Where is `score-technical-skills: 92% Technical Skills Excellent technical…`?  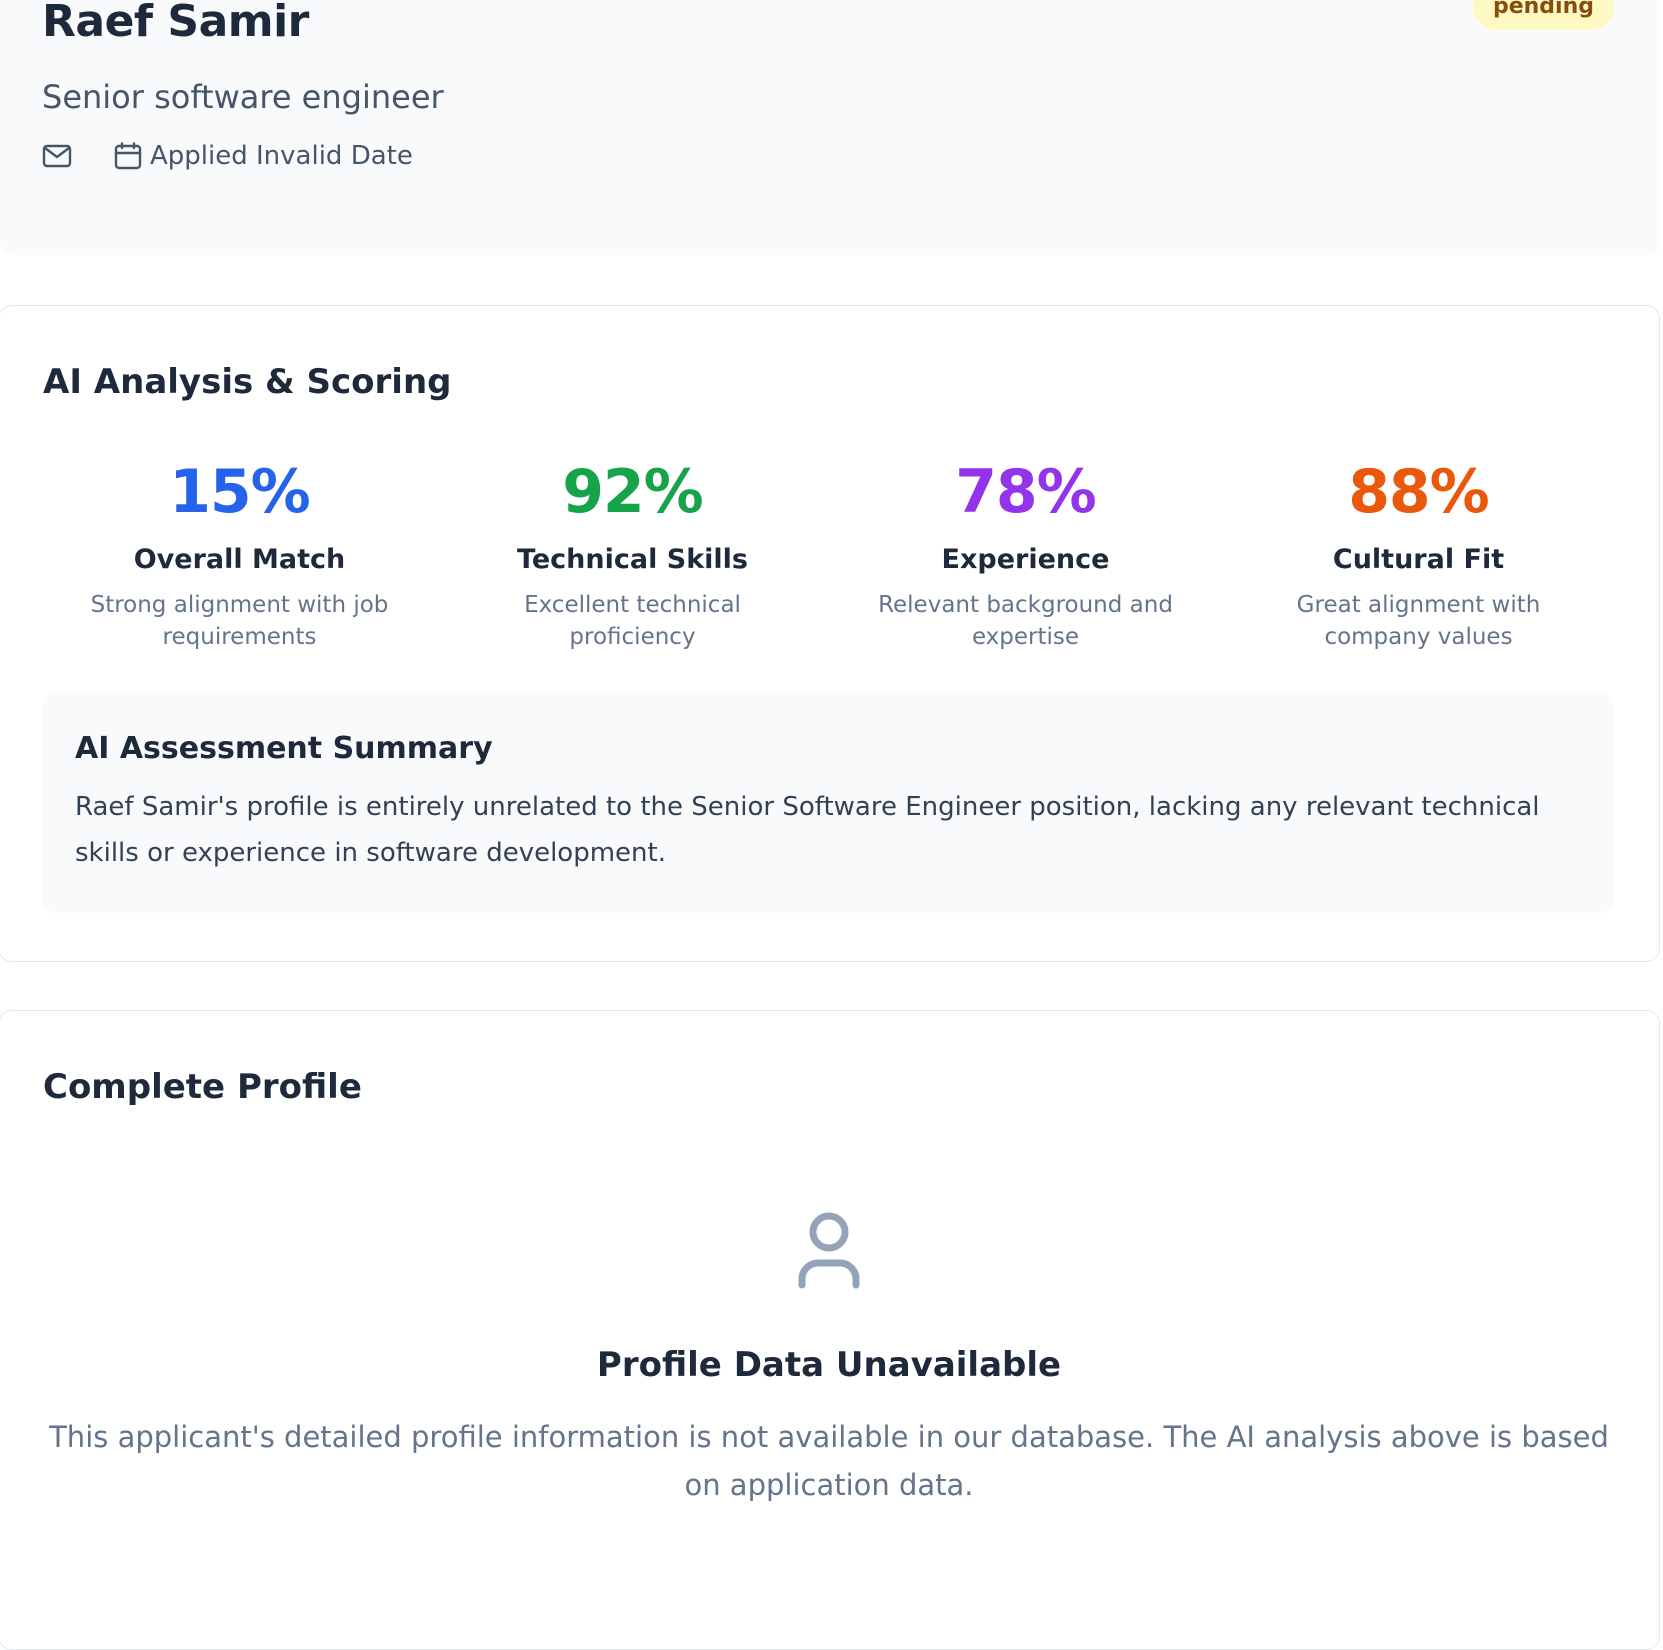
score-technical-skills: 92% Technical Skills Excellent technical… is located at coordinates (632, 549).